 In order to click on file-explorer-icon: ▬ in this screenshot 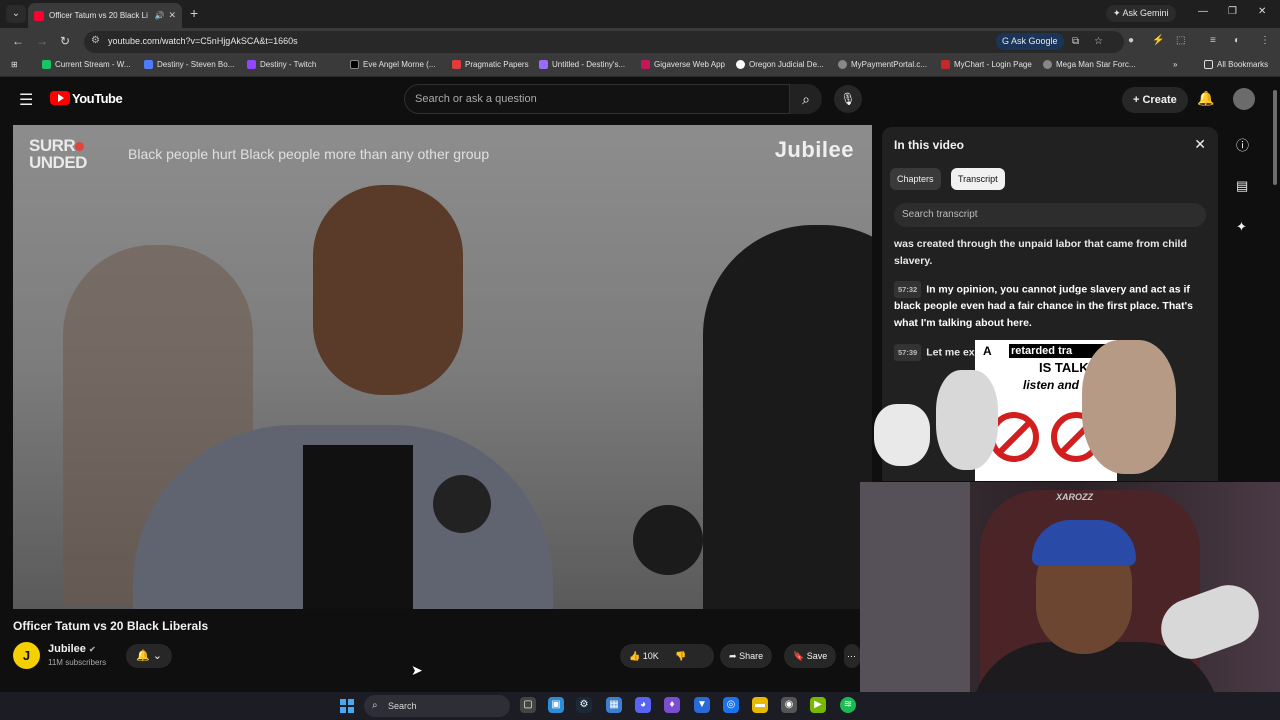, I will do `click(760, 705)`.